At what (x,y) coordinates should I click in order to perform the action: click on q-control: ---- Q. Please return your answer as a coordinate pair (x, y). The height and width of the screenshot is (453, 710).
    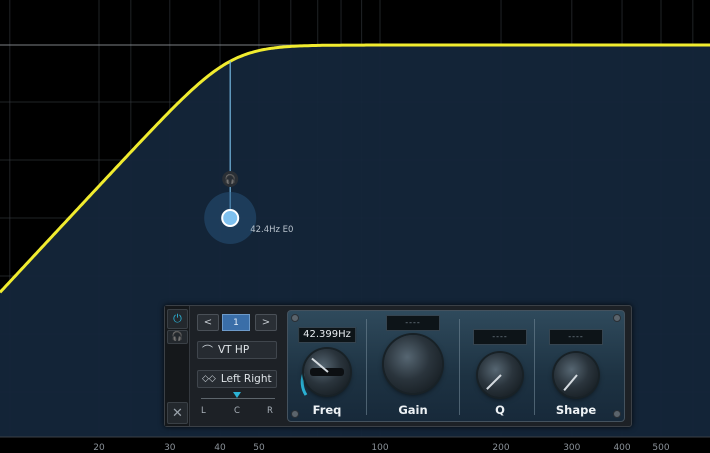
    Looking at the image, I should click on (500, 366).